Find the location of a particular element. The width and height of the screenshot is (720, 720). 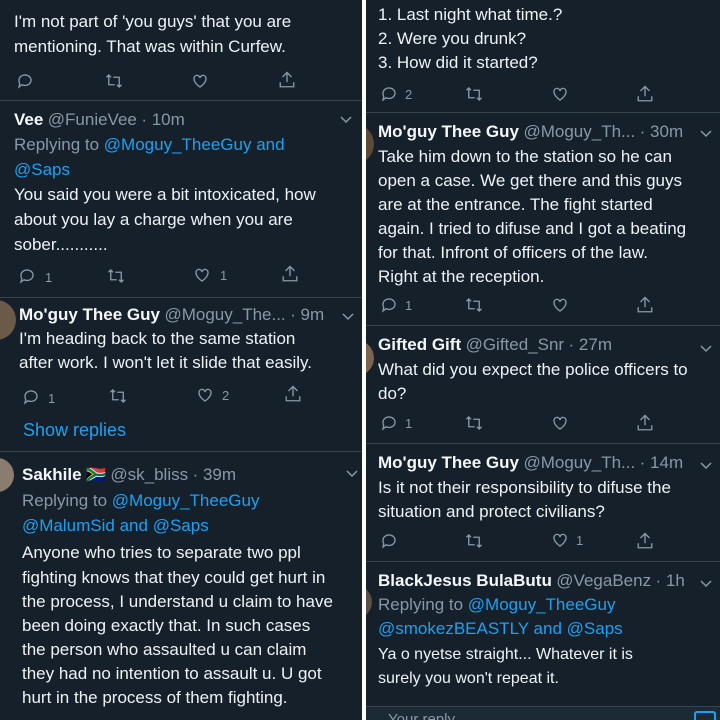

tweet-time: · 27m is located at coordinates (590, 344).